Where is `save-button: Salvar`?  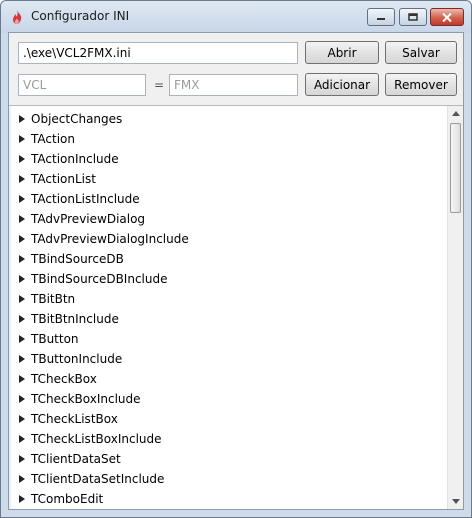 save-button: Salvar is located at coordinates (421, 52).